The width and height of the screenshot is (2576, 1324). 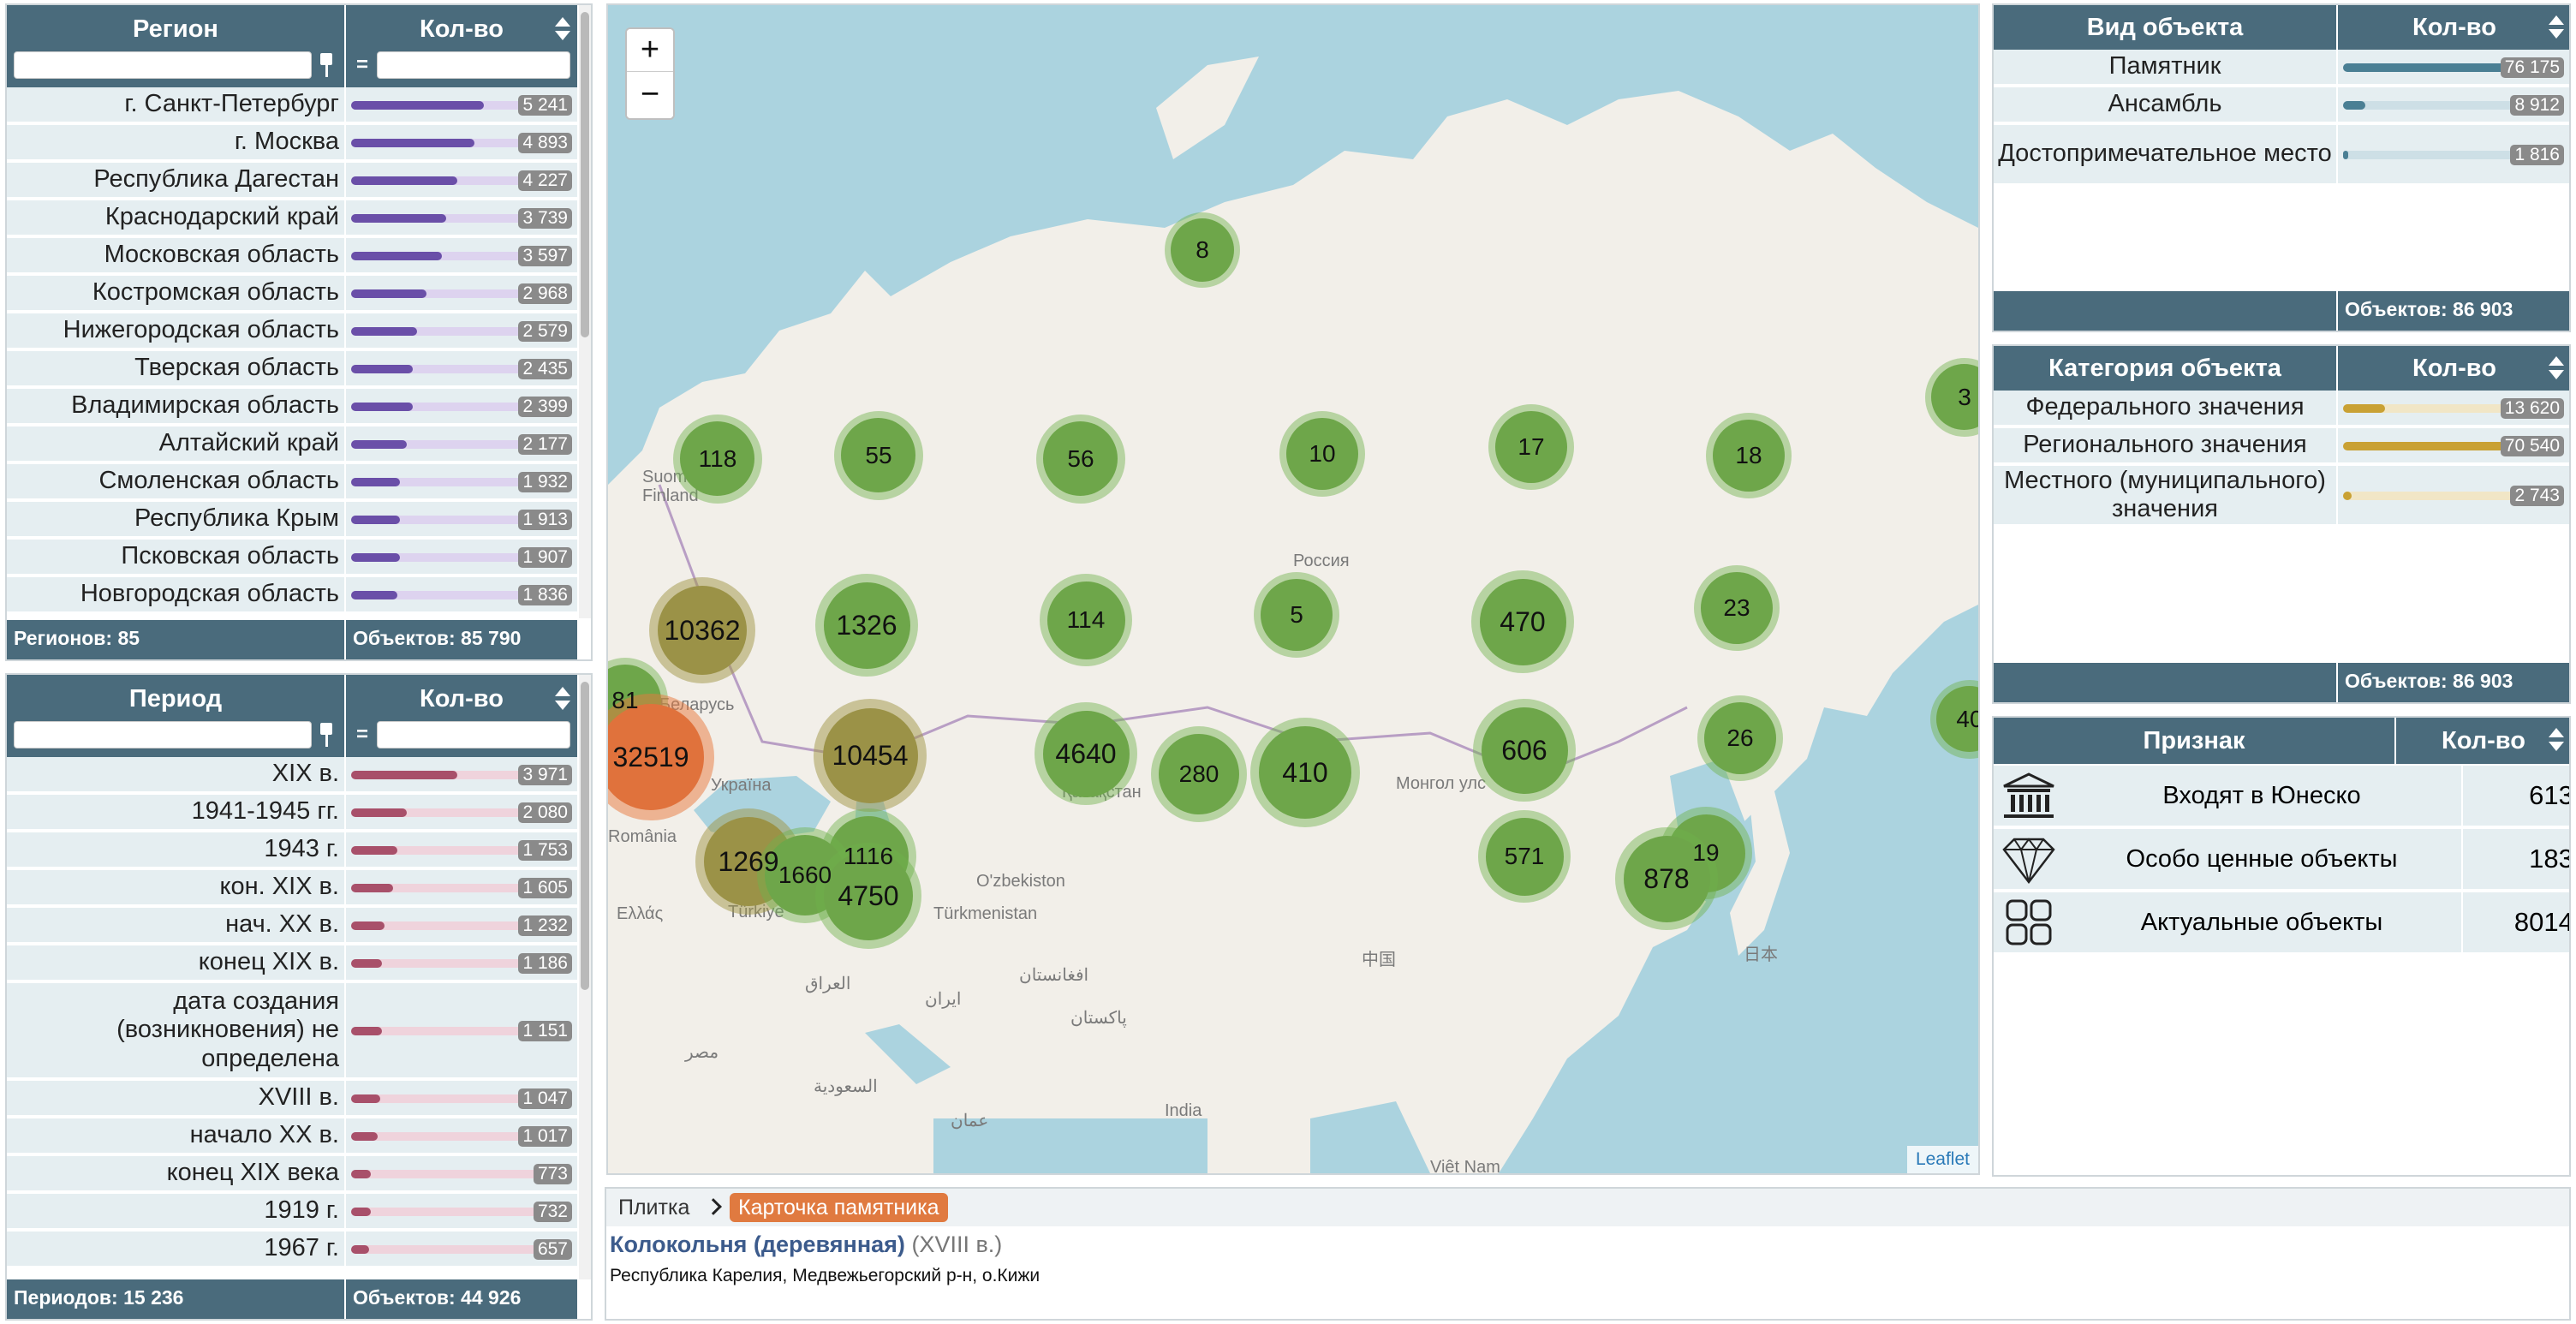 I want to click on type-col-name: Вид объекта, so click(x=2165, y=28).